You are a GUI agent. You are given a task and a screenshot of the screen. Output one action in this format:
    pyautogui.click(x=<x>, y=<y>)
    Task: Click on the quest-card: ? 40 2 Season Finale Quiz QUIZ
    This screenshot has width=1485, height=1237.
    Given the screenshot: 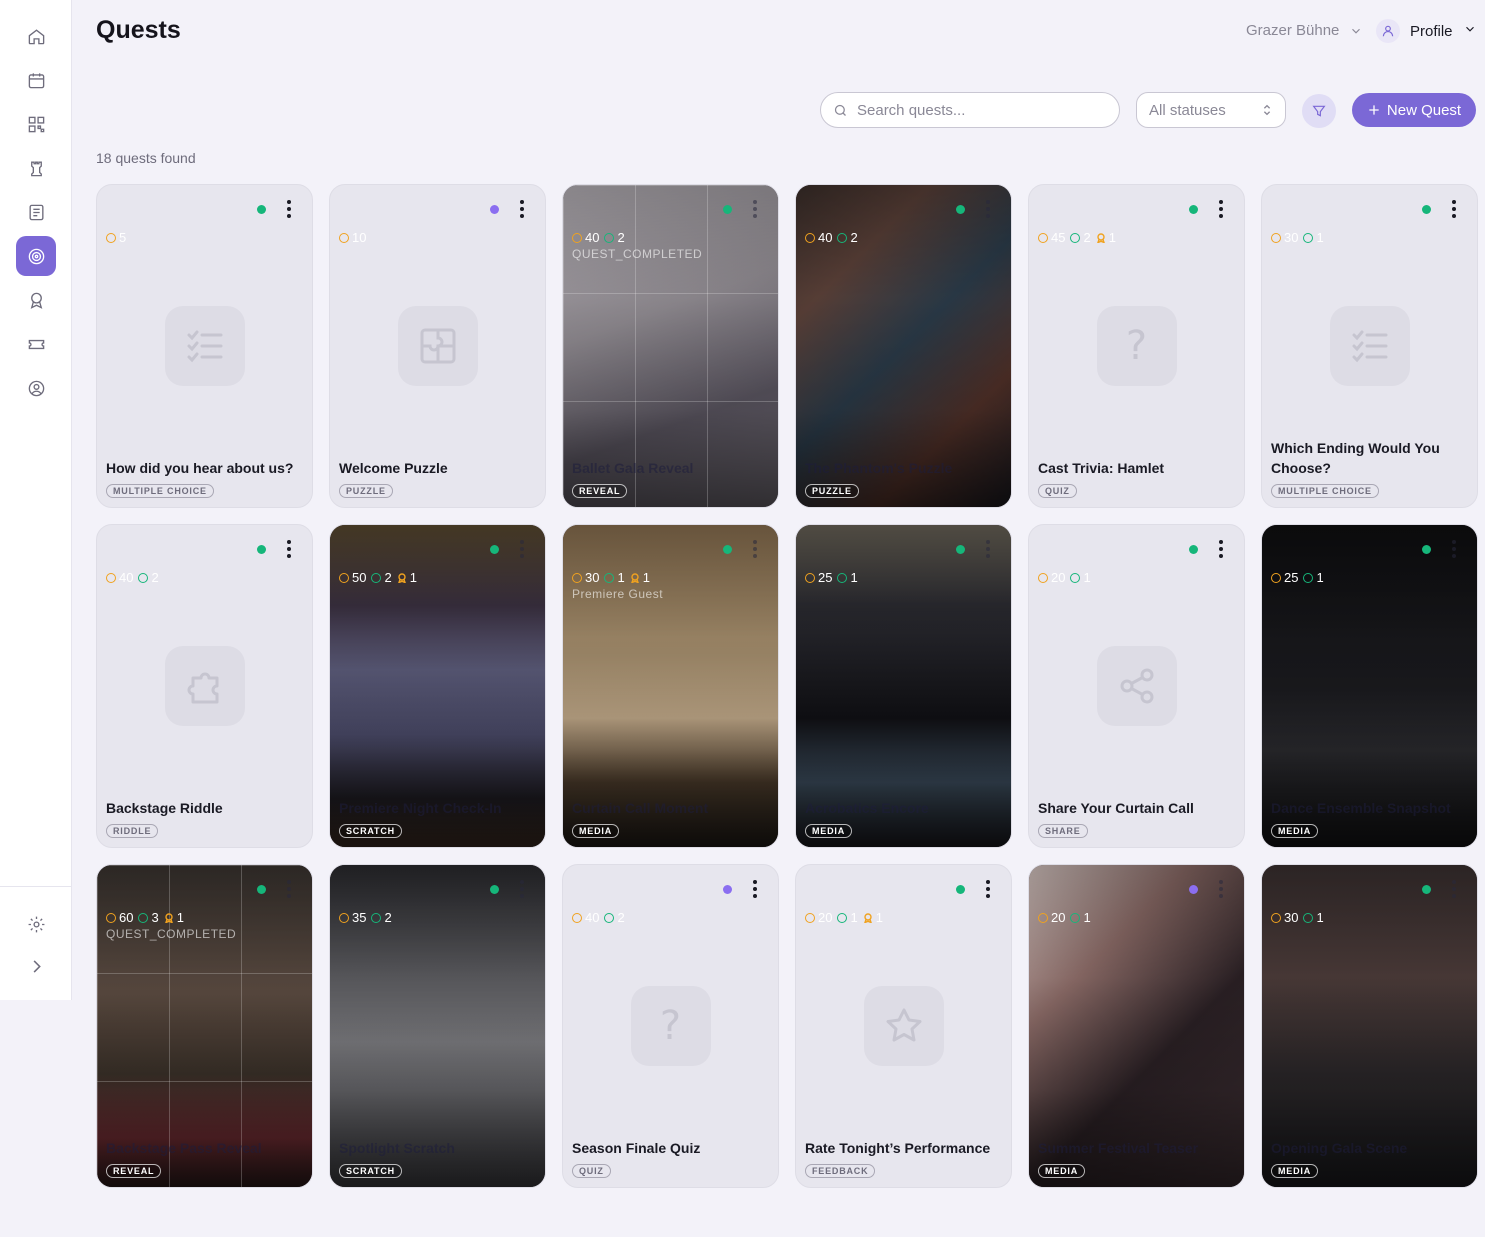 What is the action you would take?
    pyautogui.click(x=670, y=1026)
    